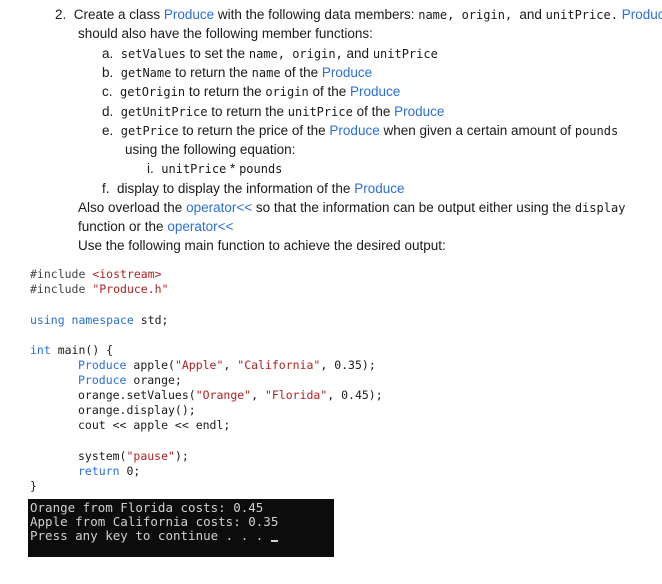  Describe the element at coordinates (72, 350) in the screenshot. I see `code-main-signature: int main() {` at that location.